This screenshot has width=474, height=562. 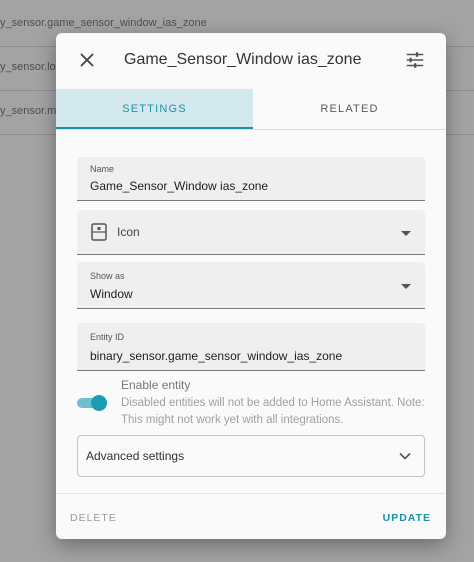 I want to click on dialog-header: Game_Sensor_Window ias_zone, so click(x=251, y=61).